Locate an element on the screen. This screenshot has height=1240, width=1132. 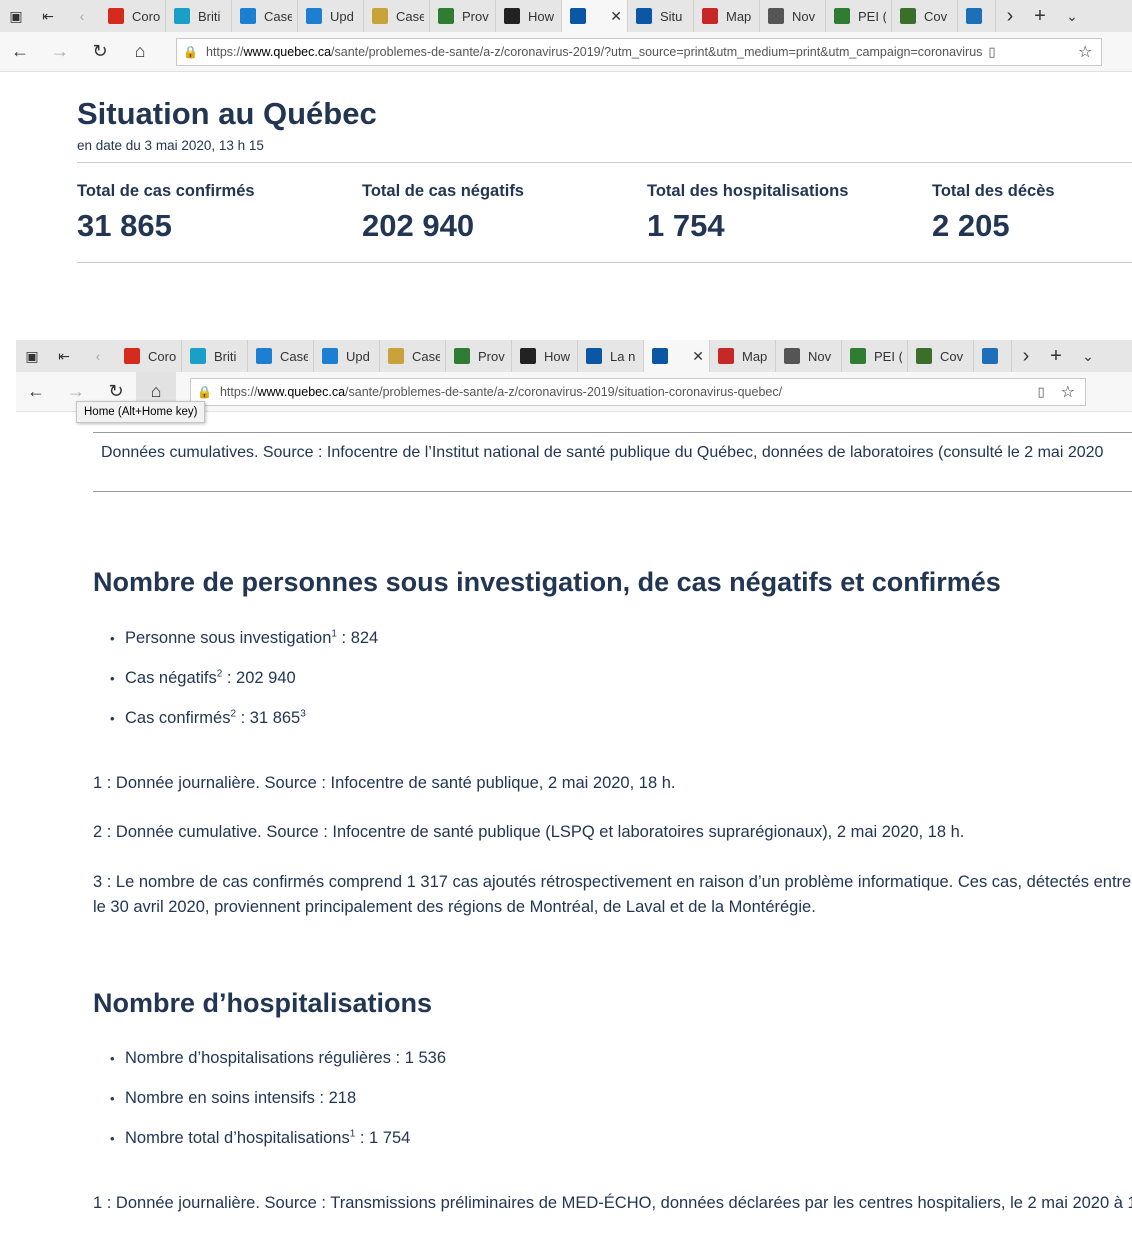
document-icon is located at coordinates (380, 16).